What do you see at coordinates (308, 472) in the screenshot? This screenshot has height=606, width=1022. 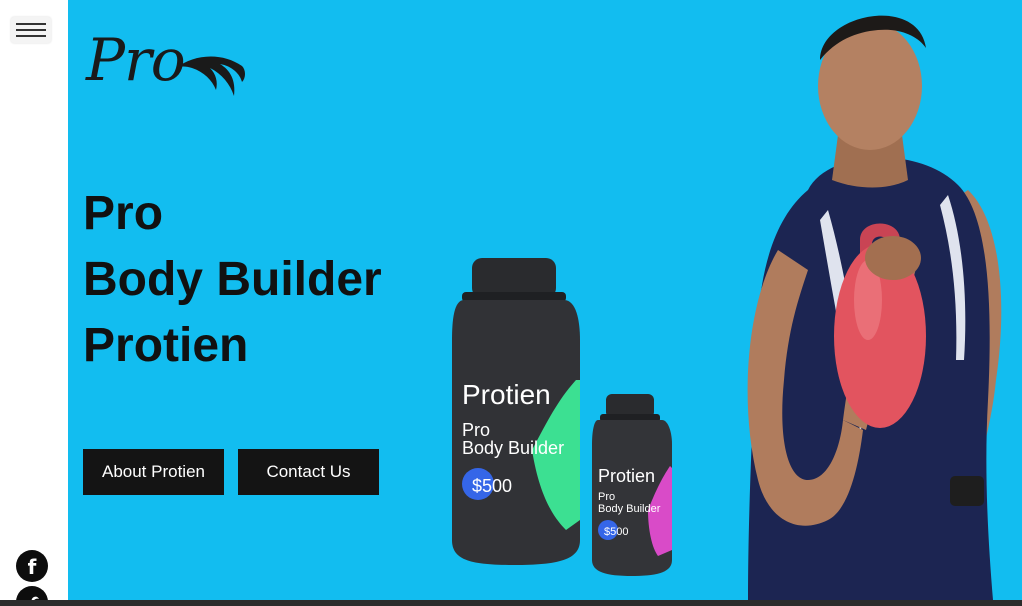 I see `contact-us-button: Contact Us` at bounding box center [308, 472].